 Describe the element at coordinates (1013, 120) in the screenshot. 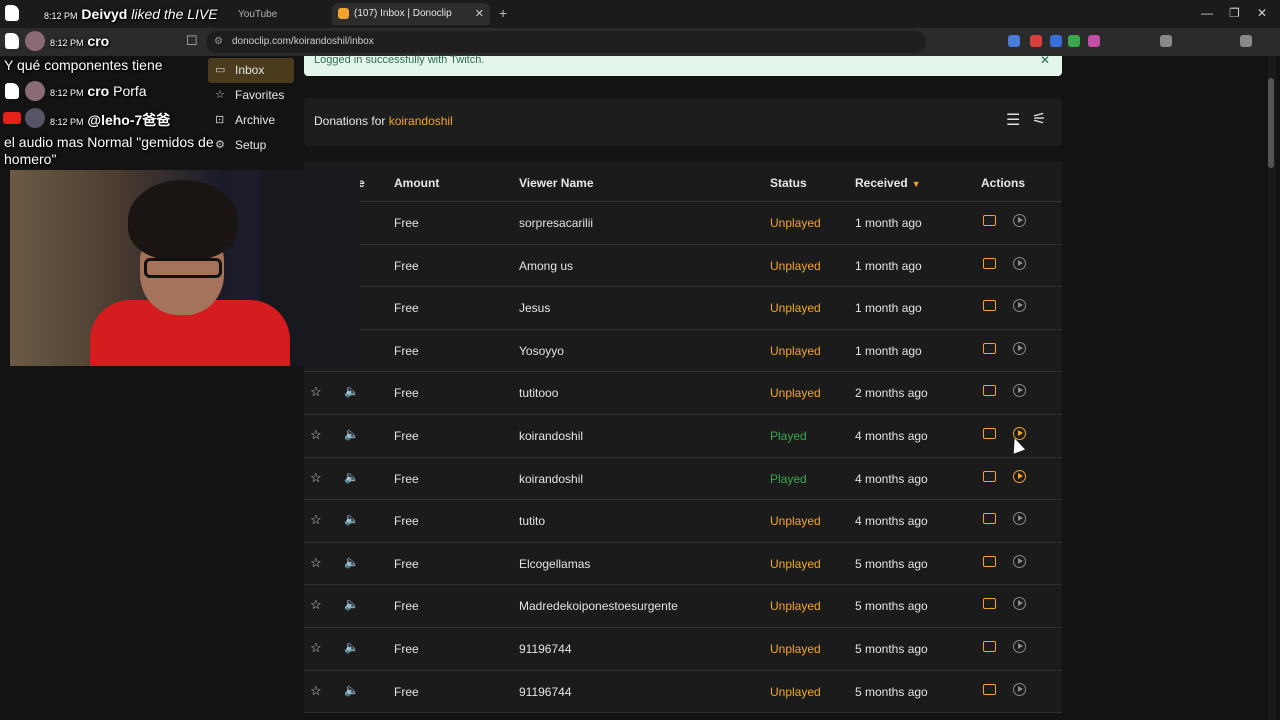

I see `filter-icon: ☰` at that location.